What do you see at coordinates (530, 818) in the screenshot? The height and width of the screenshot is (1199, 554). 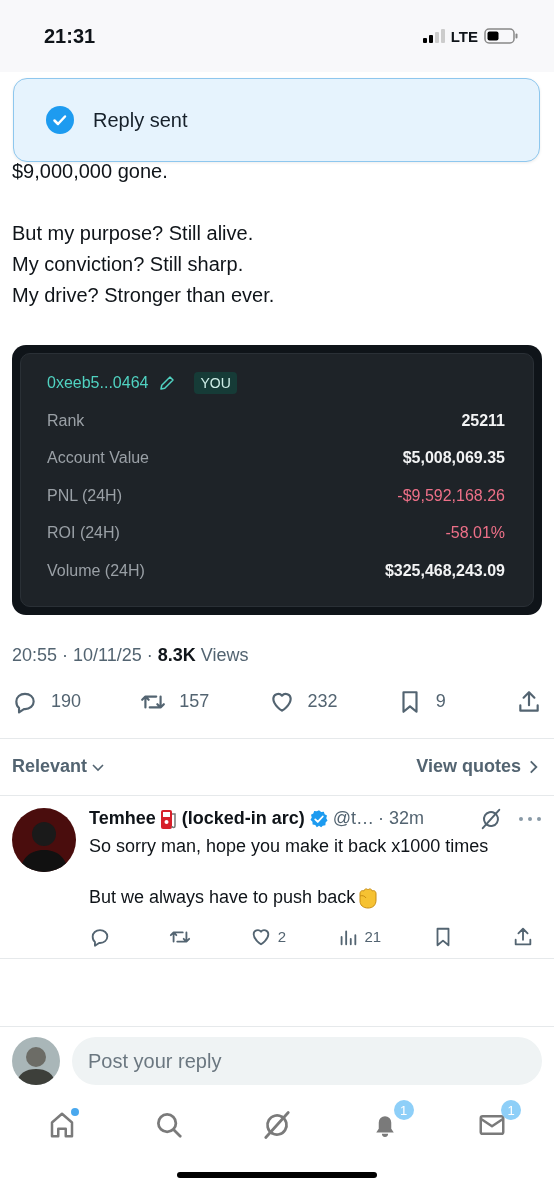 I see `more-icon` at bounding box center [530, 818].